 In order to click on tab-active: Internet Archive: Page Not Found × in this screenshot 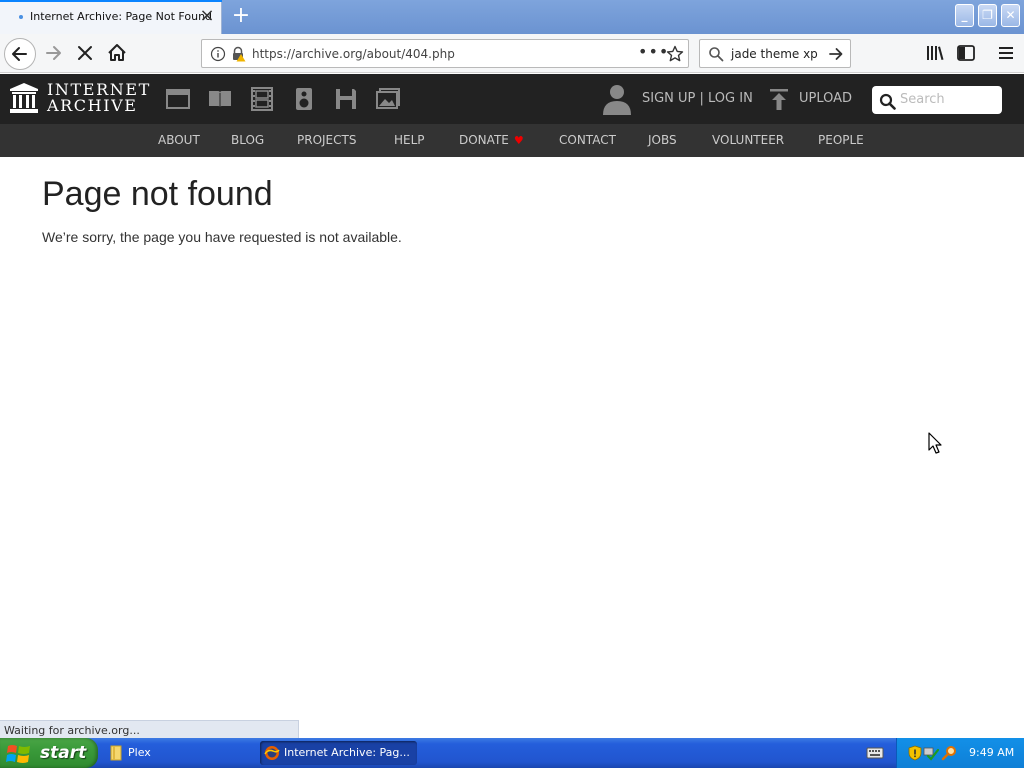, I will do `click(111, 17)`.